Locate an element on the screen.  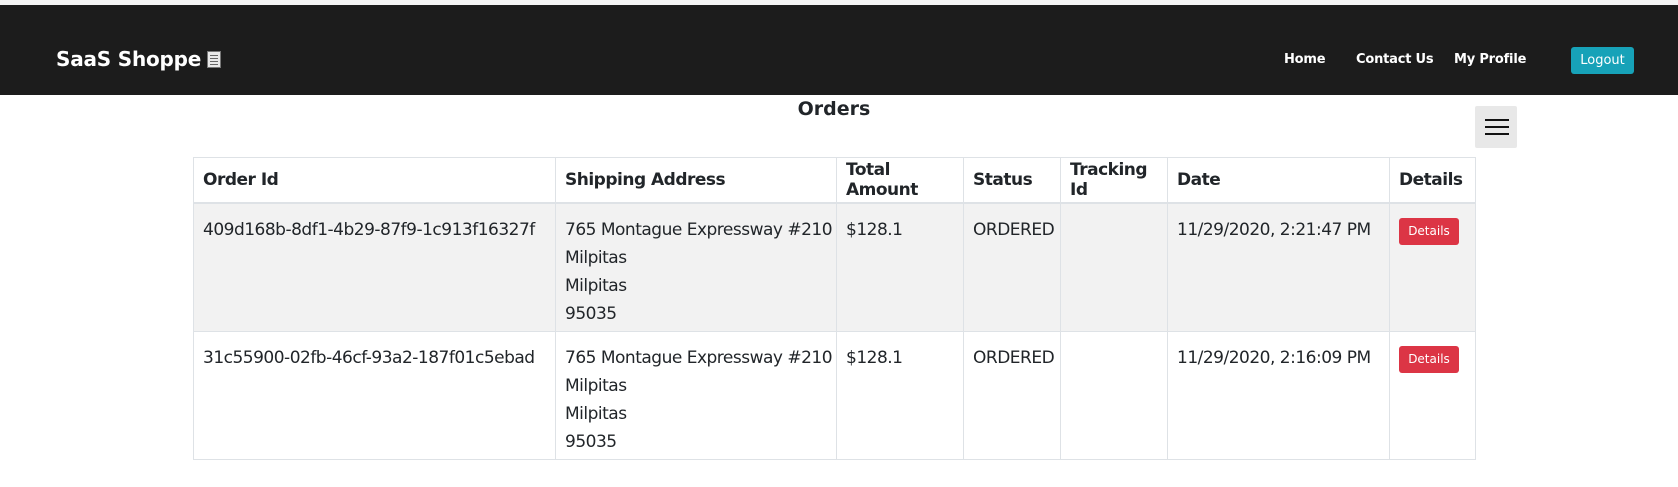
column-header-status: Status is located at coordinates (1012, 180).